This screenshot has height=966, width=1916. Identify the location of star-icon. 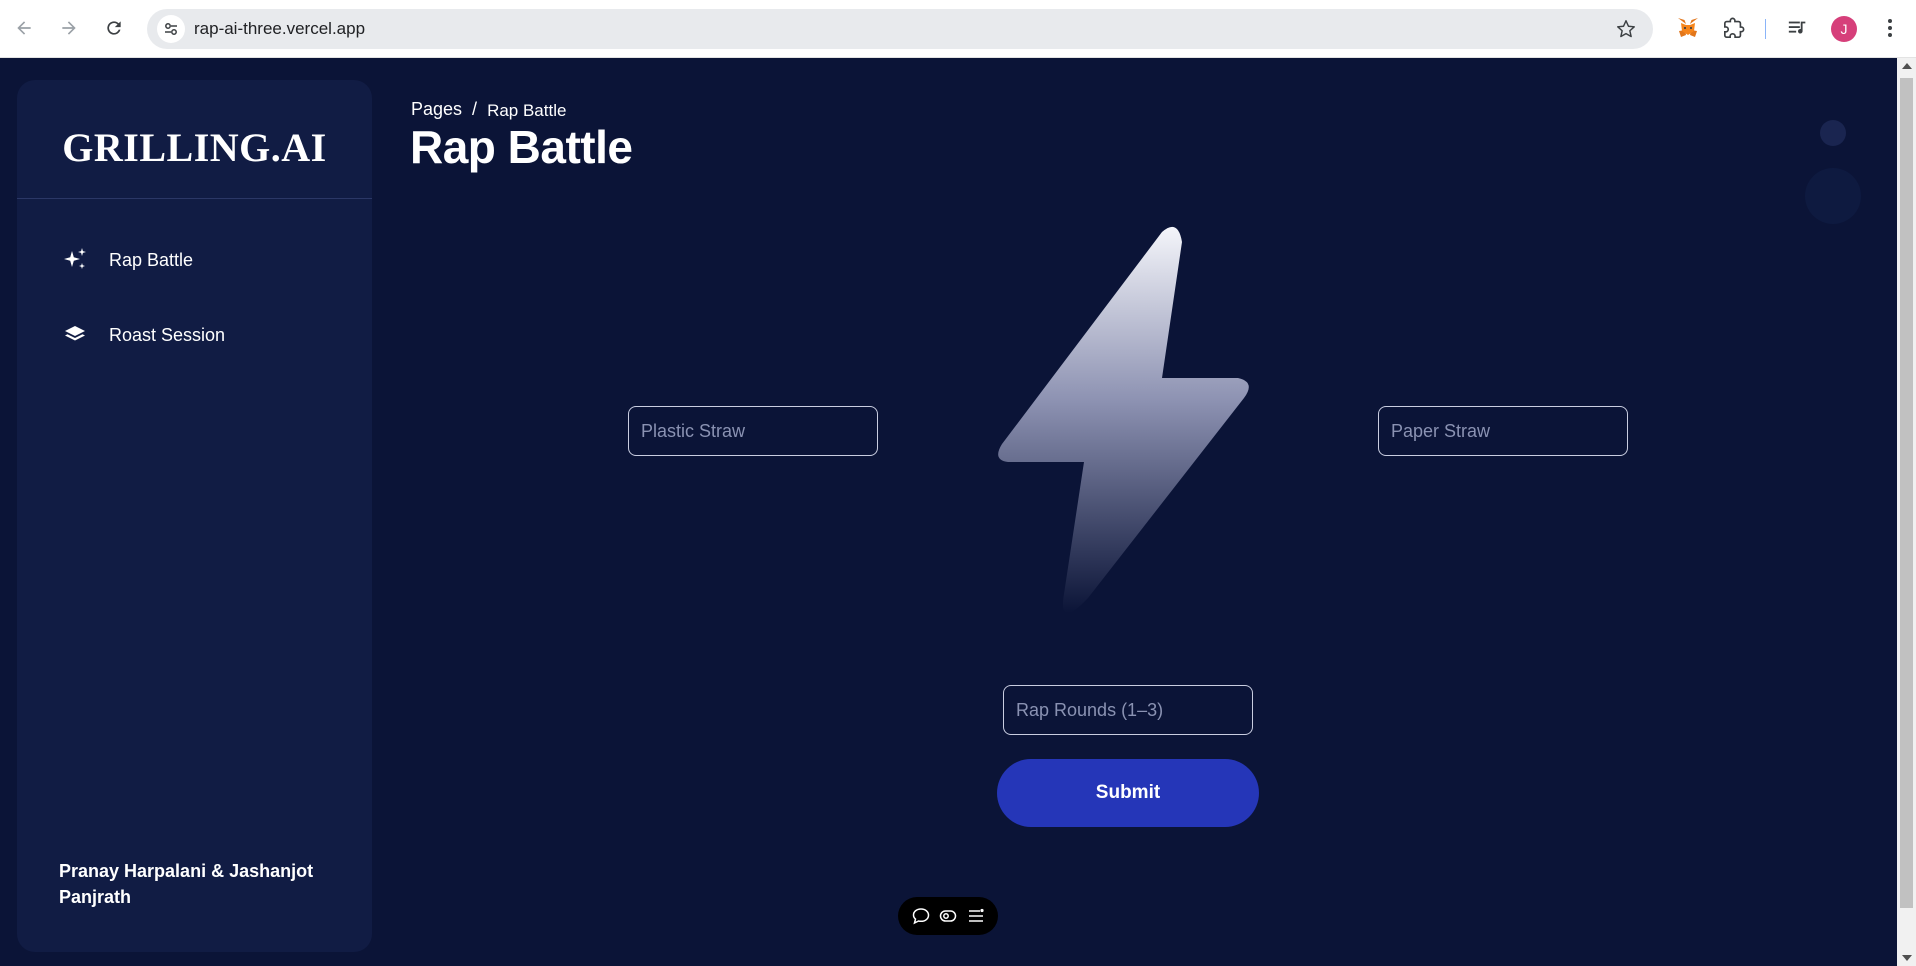
(1626, 29).